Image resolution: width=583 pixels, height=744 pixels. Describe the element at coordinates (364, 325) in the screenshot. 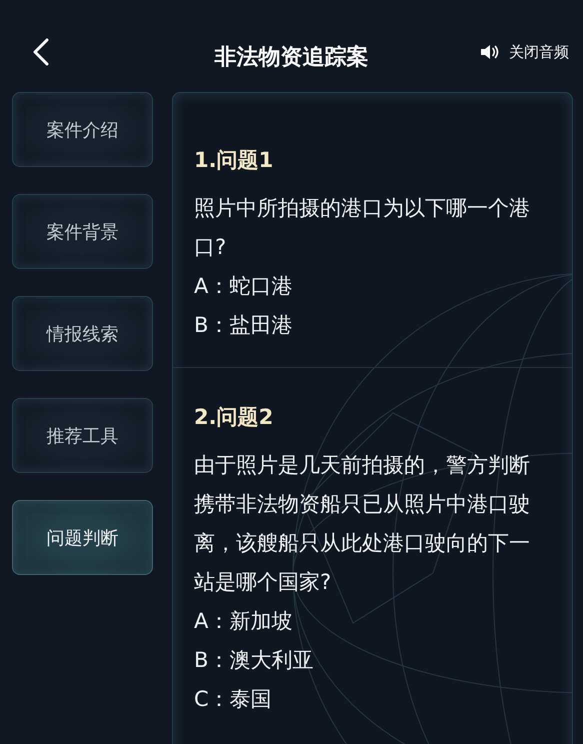

I see `answer-option: B：盐田港` at that location.